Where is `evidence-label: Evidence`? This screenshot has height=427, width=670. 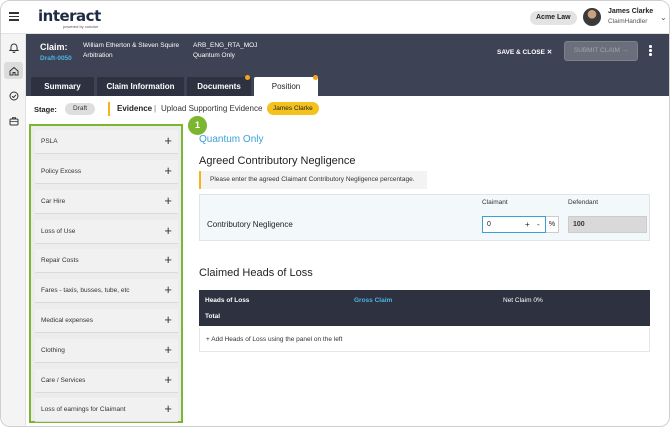 evidence-label: Evidence is located at coordinates (135, 108).